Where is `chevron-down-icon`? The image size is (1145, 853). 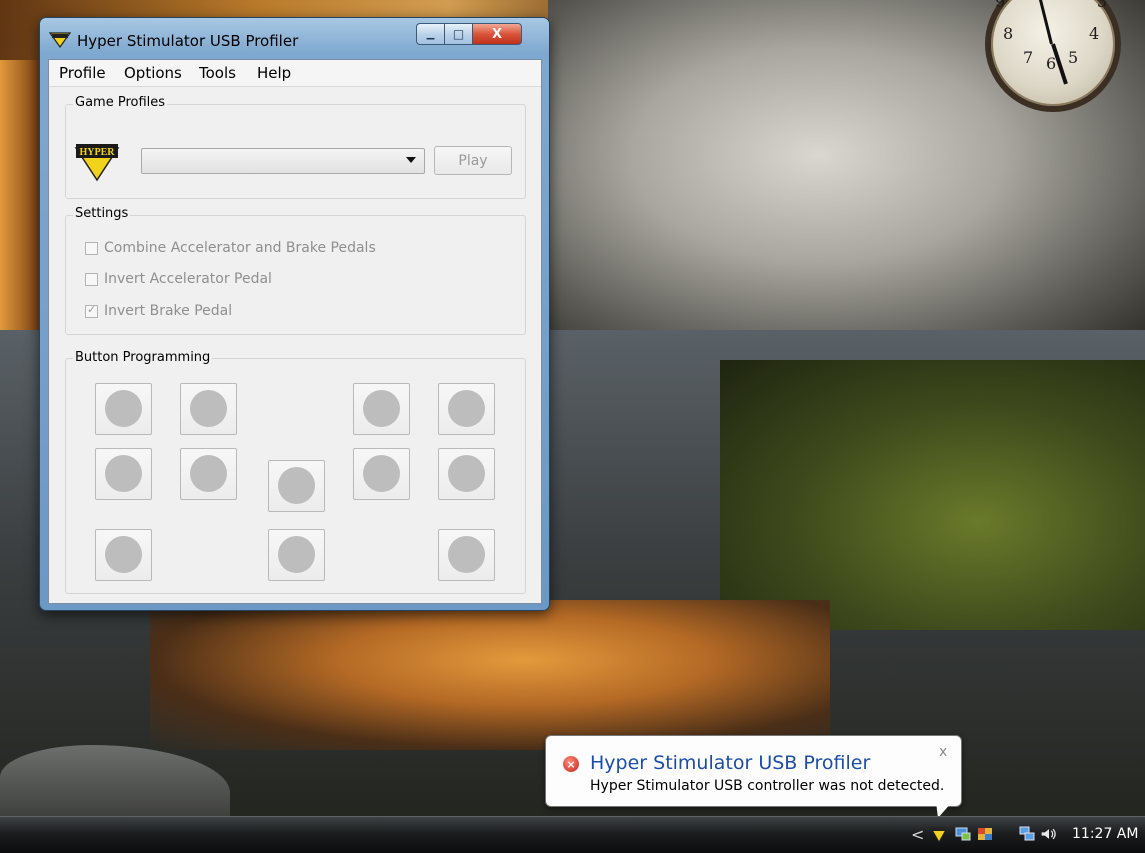
chevron-down-icon is located at coordinates (411, 160).